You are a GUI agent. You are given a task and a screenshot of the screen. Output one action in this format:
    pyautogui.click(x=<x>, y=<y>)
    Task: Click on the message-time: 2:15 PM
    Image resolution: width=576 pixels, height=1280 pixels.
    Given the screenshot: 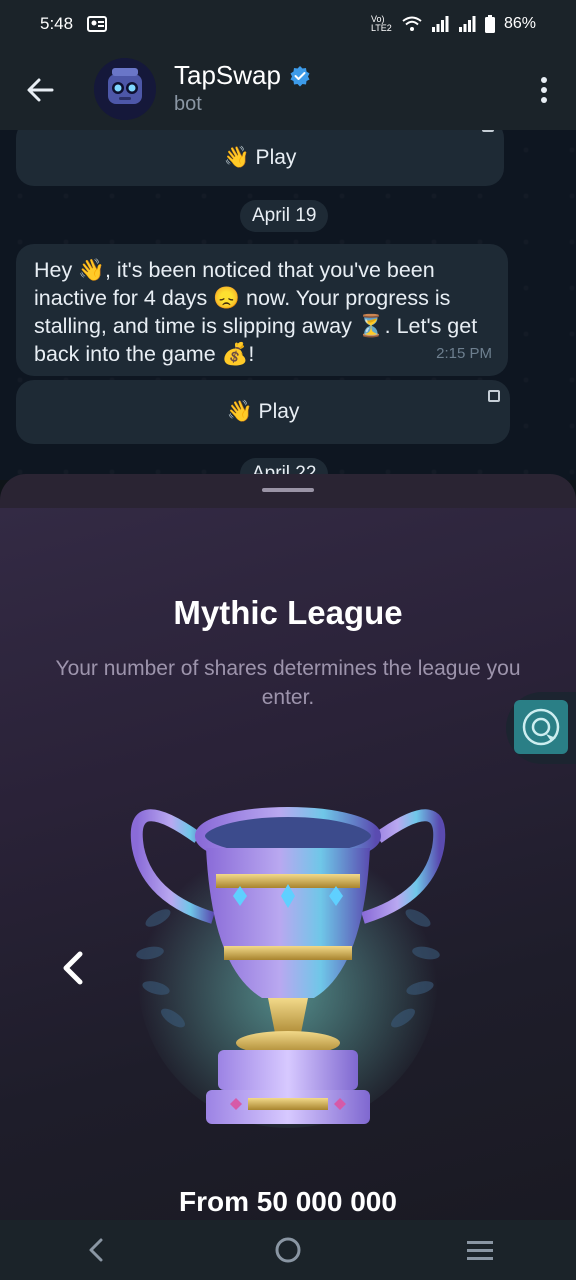 What is the action you would take?
    pyautogui.click(x=464, y=353)
    